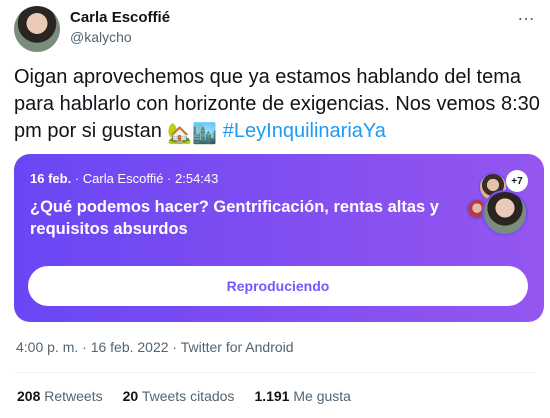  Describe the element at coordinates (29, 396) in the screenshot. I see `retweets-count: 208` at that location.